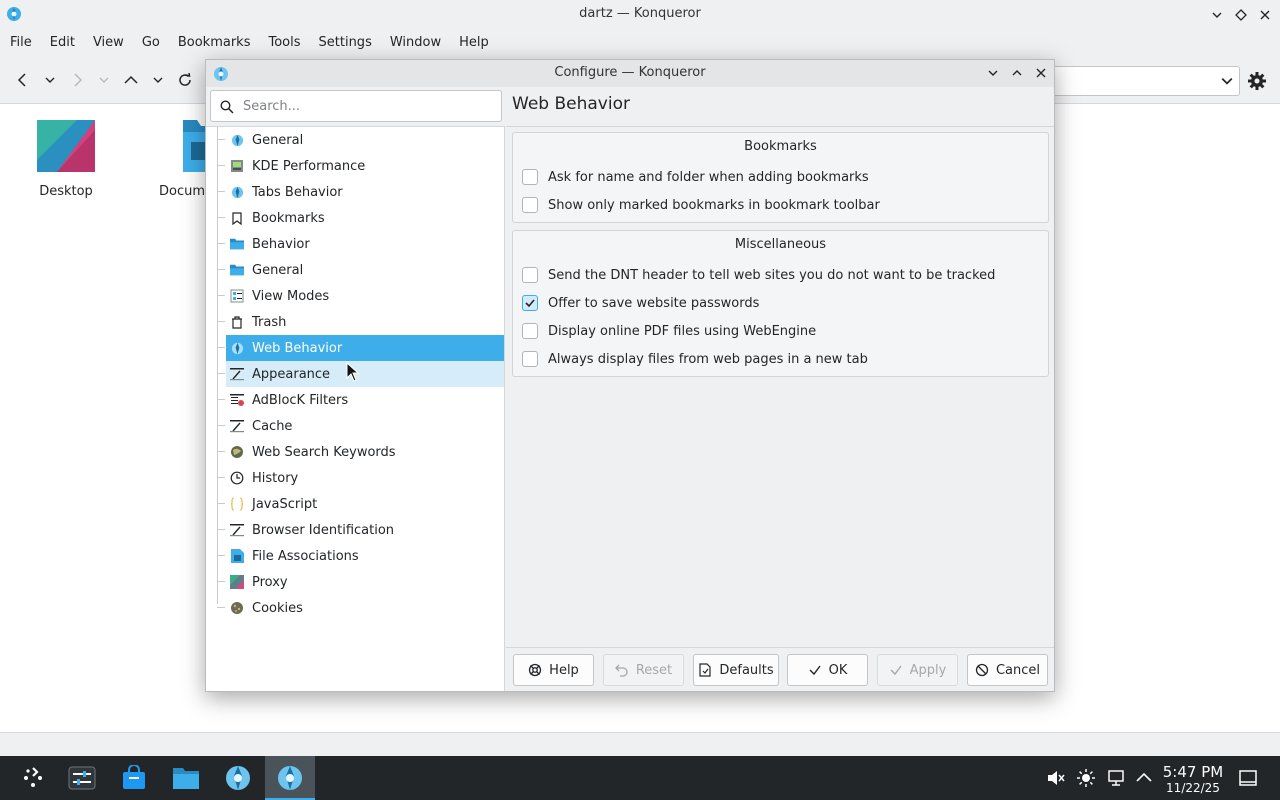  I want to click on brightness-icon, so click(1086, 778).